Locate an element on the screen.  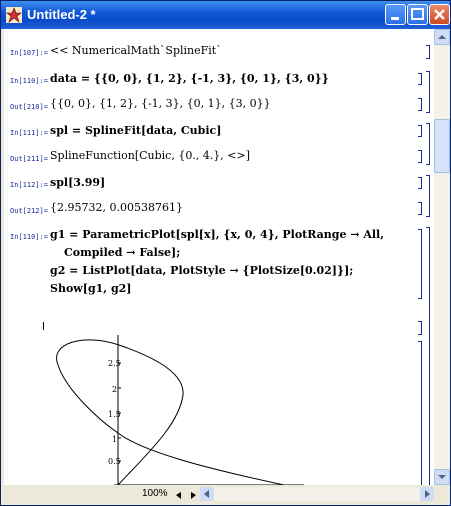
input-label: In[112]:= is located at coordinates (29, 185).